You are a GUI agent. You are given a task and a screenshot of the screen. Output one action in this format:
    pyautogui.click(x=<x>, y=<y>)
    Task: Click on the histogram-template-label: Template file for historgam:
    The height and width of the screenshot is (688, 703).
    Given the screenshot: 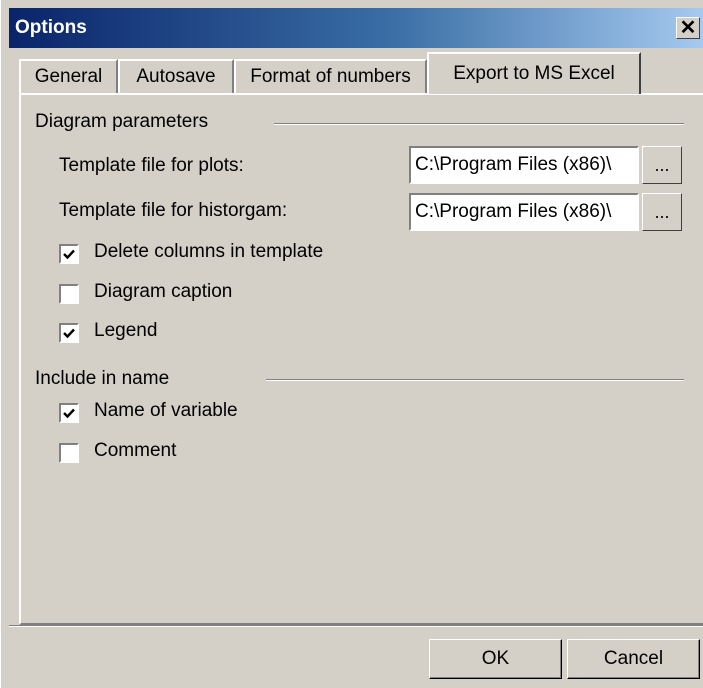 What is the action you would take?
    pyautogui.click(x=173, y=210)
    